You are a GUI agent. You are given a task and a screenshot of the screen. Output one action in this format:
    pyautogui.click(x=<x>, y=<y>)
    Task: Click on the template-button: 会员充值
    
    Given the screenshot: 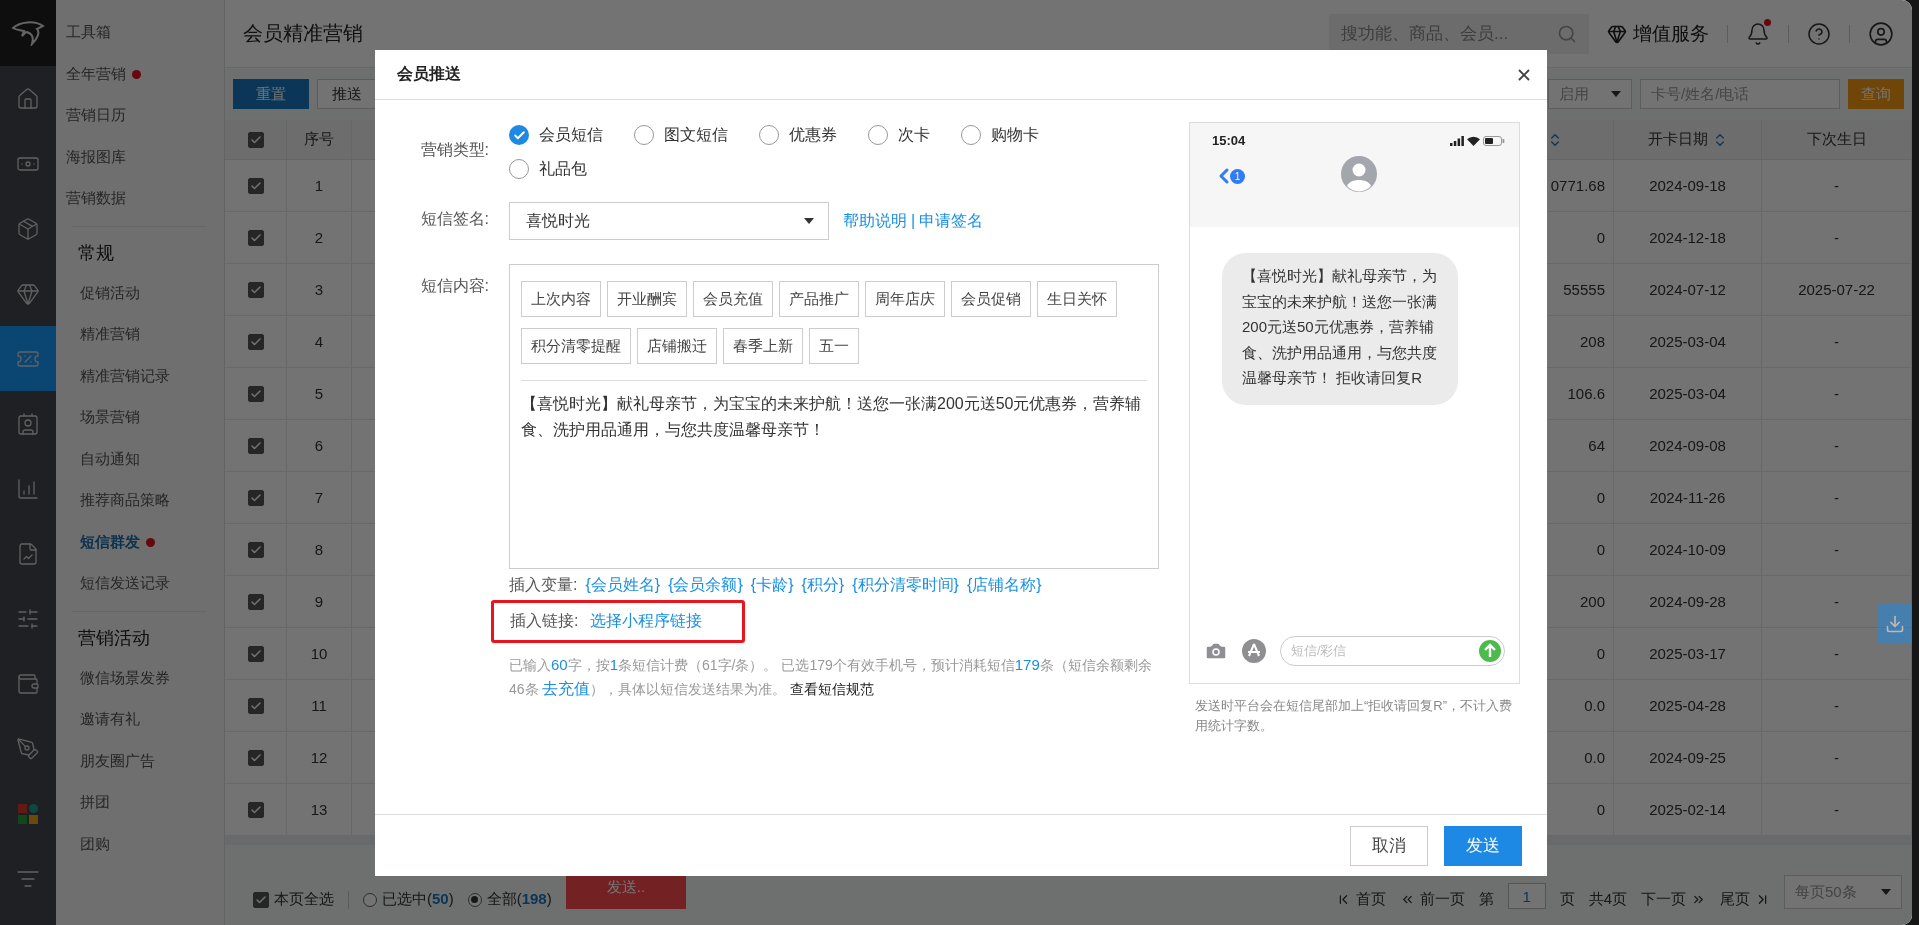 What is the action you would take?
    pyautogui.click(x=733, y=299)
    